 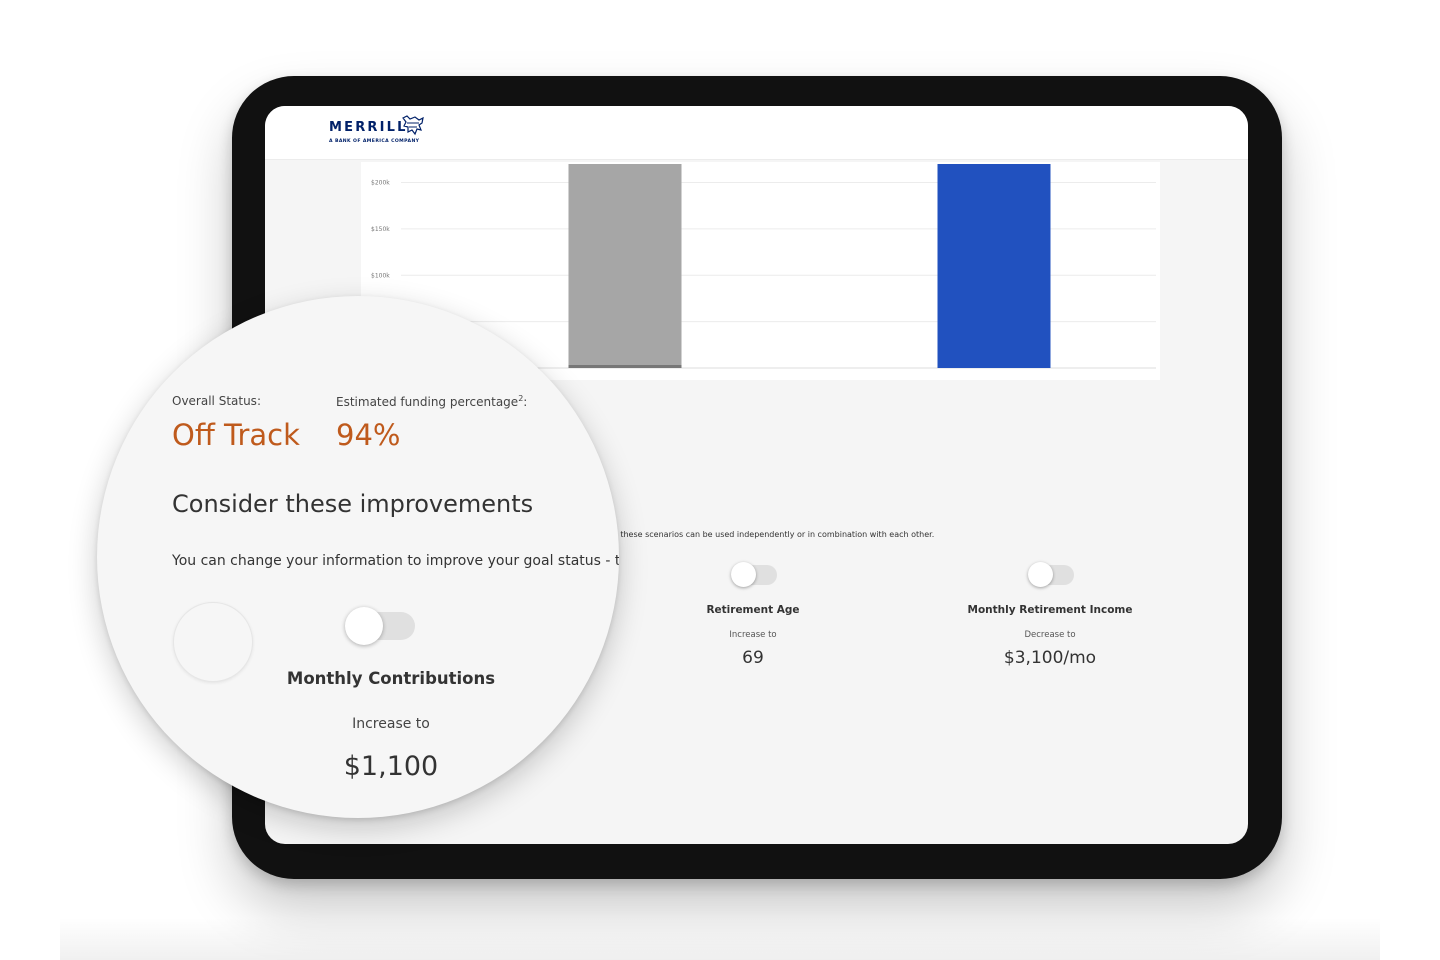 I want to click on retirement-age-toggle, so click(x=754, y=574).